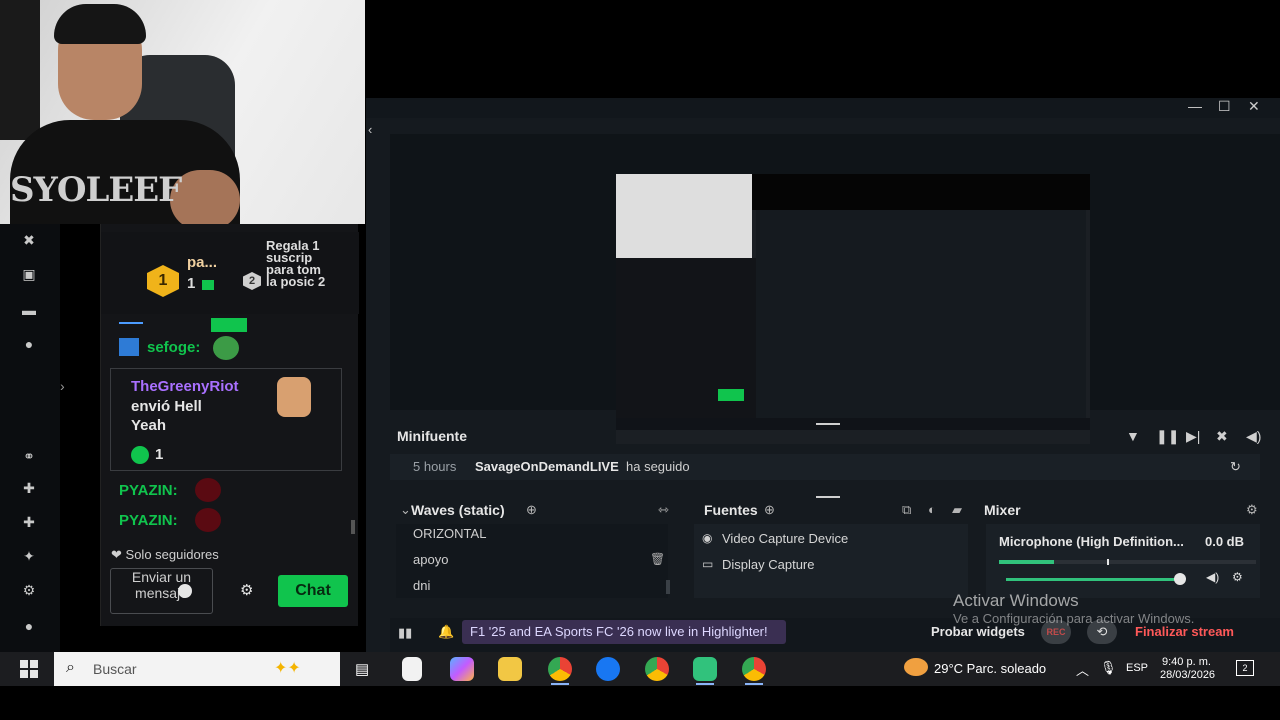 The image size is (1280, 720). I want to click on gift-line-1: envió Hell, so click(166, 406).